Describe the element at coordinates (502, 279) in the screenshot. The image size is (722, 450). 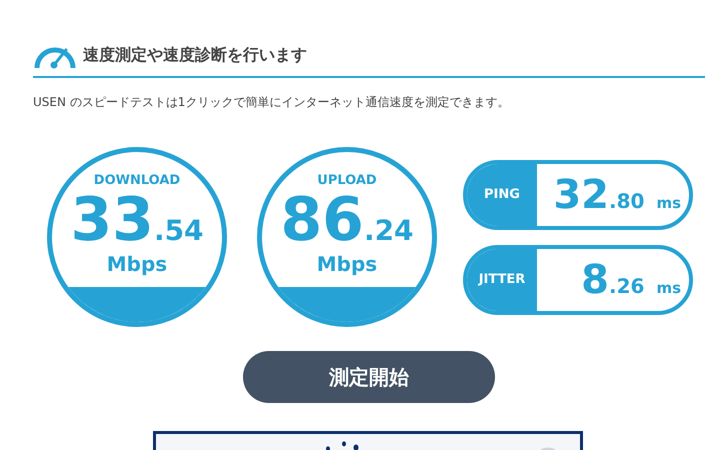
I see `metric-label: JITTER` at that location.